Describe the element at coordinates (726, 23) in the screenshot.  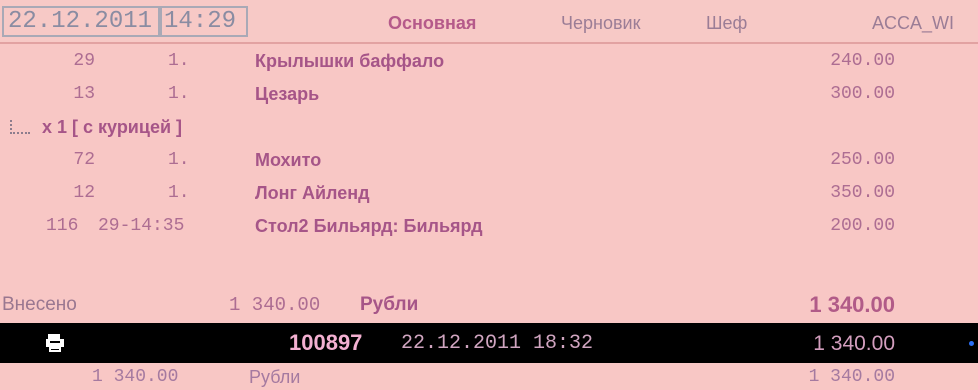
I see `chef-label: Шеф` at that location.